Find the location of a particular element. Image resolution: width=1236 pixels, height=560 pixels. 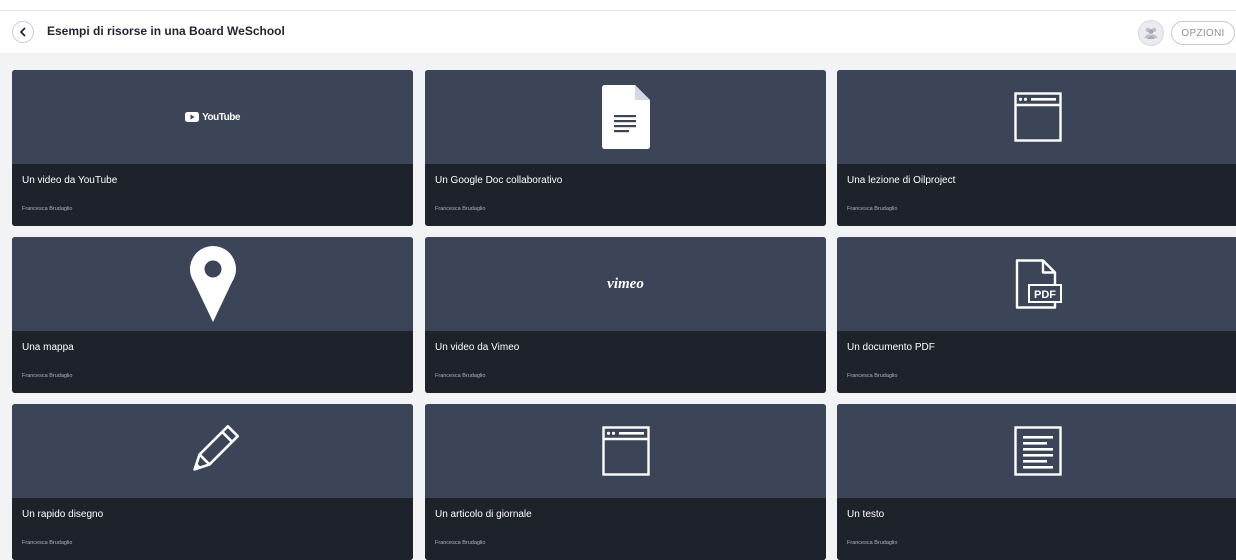

youtube-play-icon is located at coordinates (192, 117).